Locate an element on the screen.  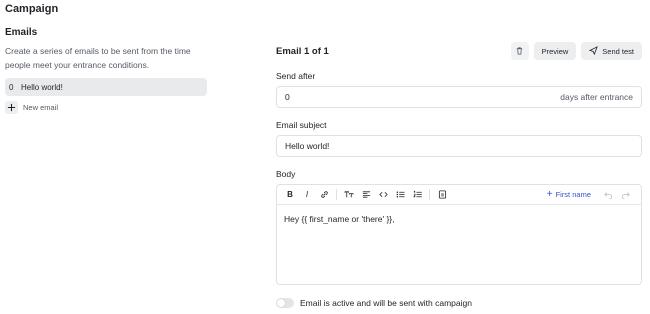
plus-icon is located at coordinates (11, 107).